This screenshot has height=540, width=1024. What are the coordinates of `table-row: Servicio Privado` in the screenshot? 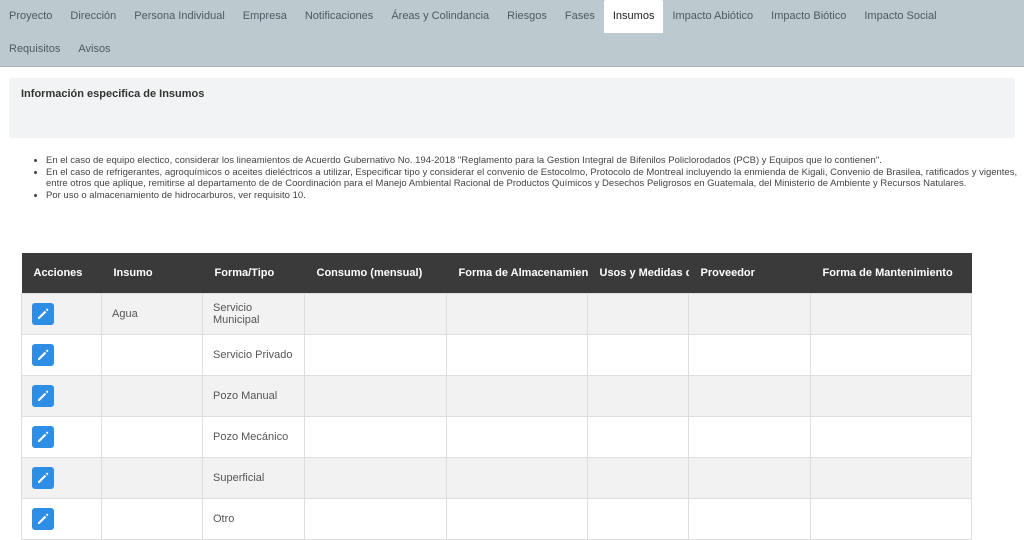 It's located at (496, 355).